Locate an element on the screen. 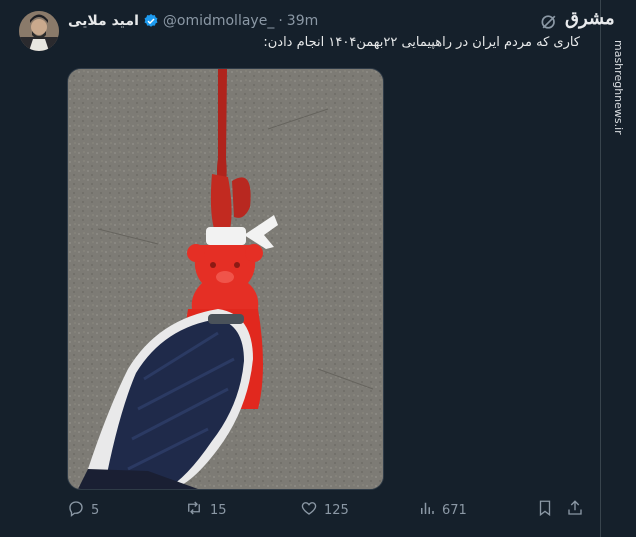  share-button is located at coordinates (578, 510).